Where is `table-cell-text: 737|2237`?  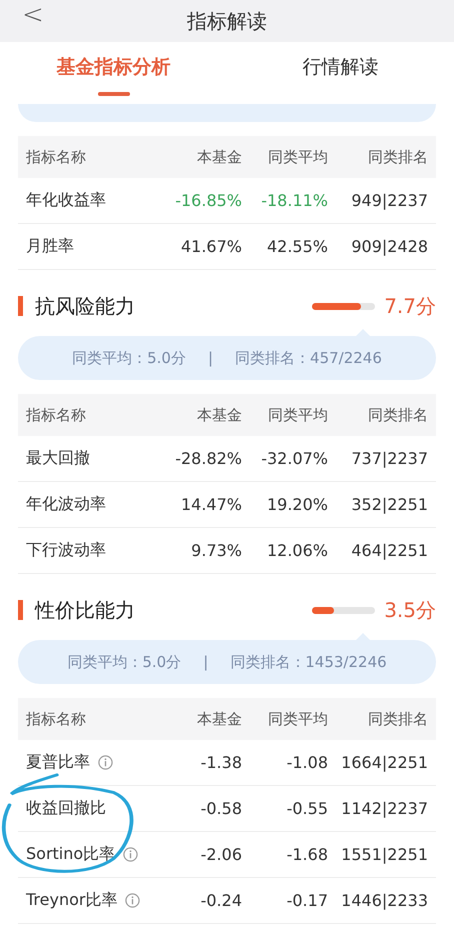
table-cell-text: 737|2237 is located at coordinates (389, 458).